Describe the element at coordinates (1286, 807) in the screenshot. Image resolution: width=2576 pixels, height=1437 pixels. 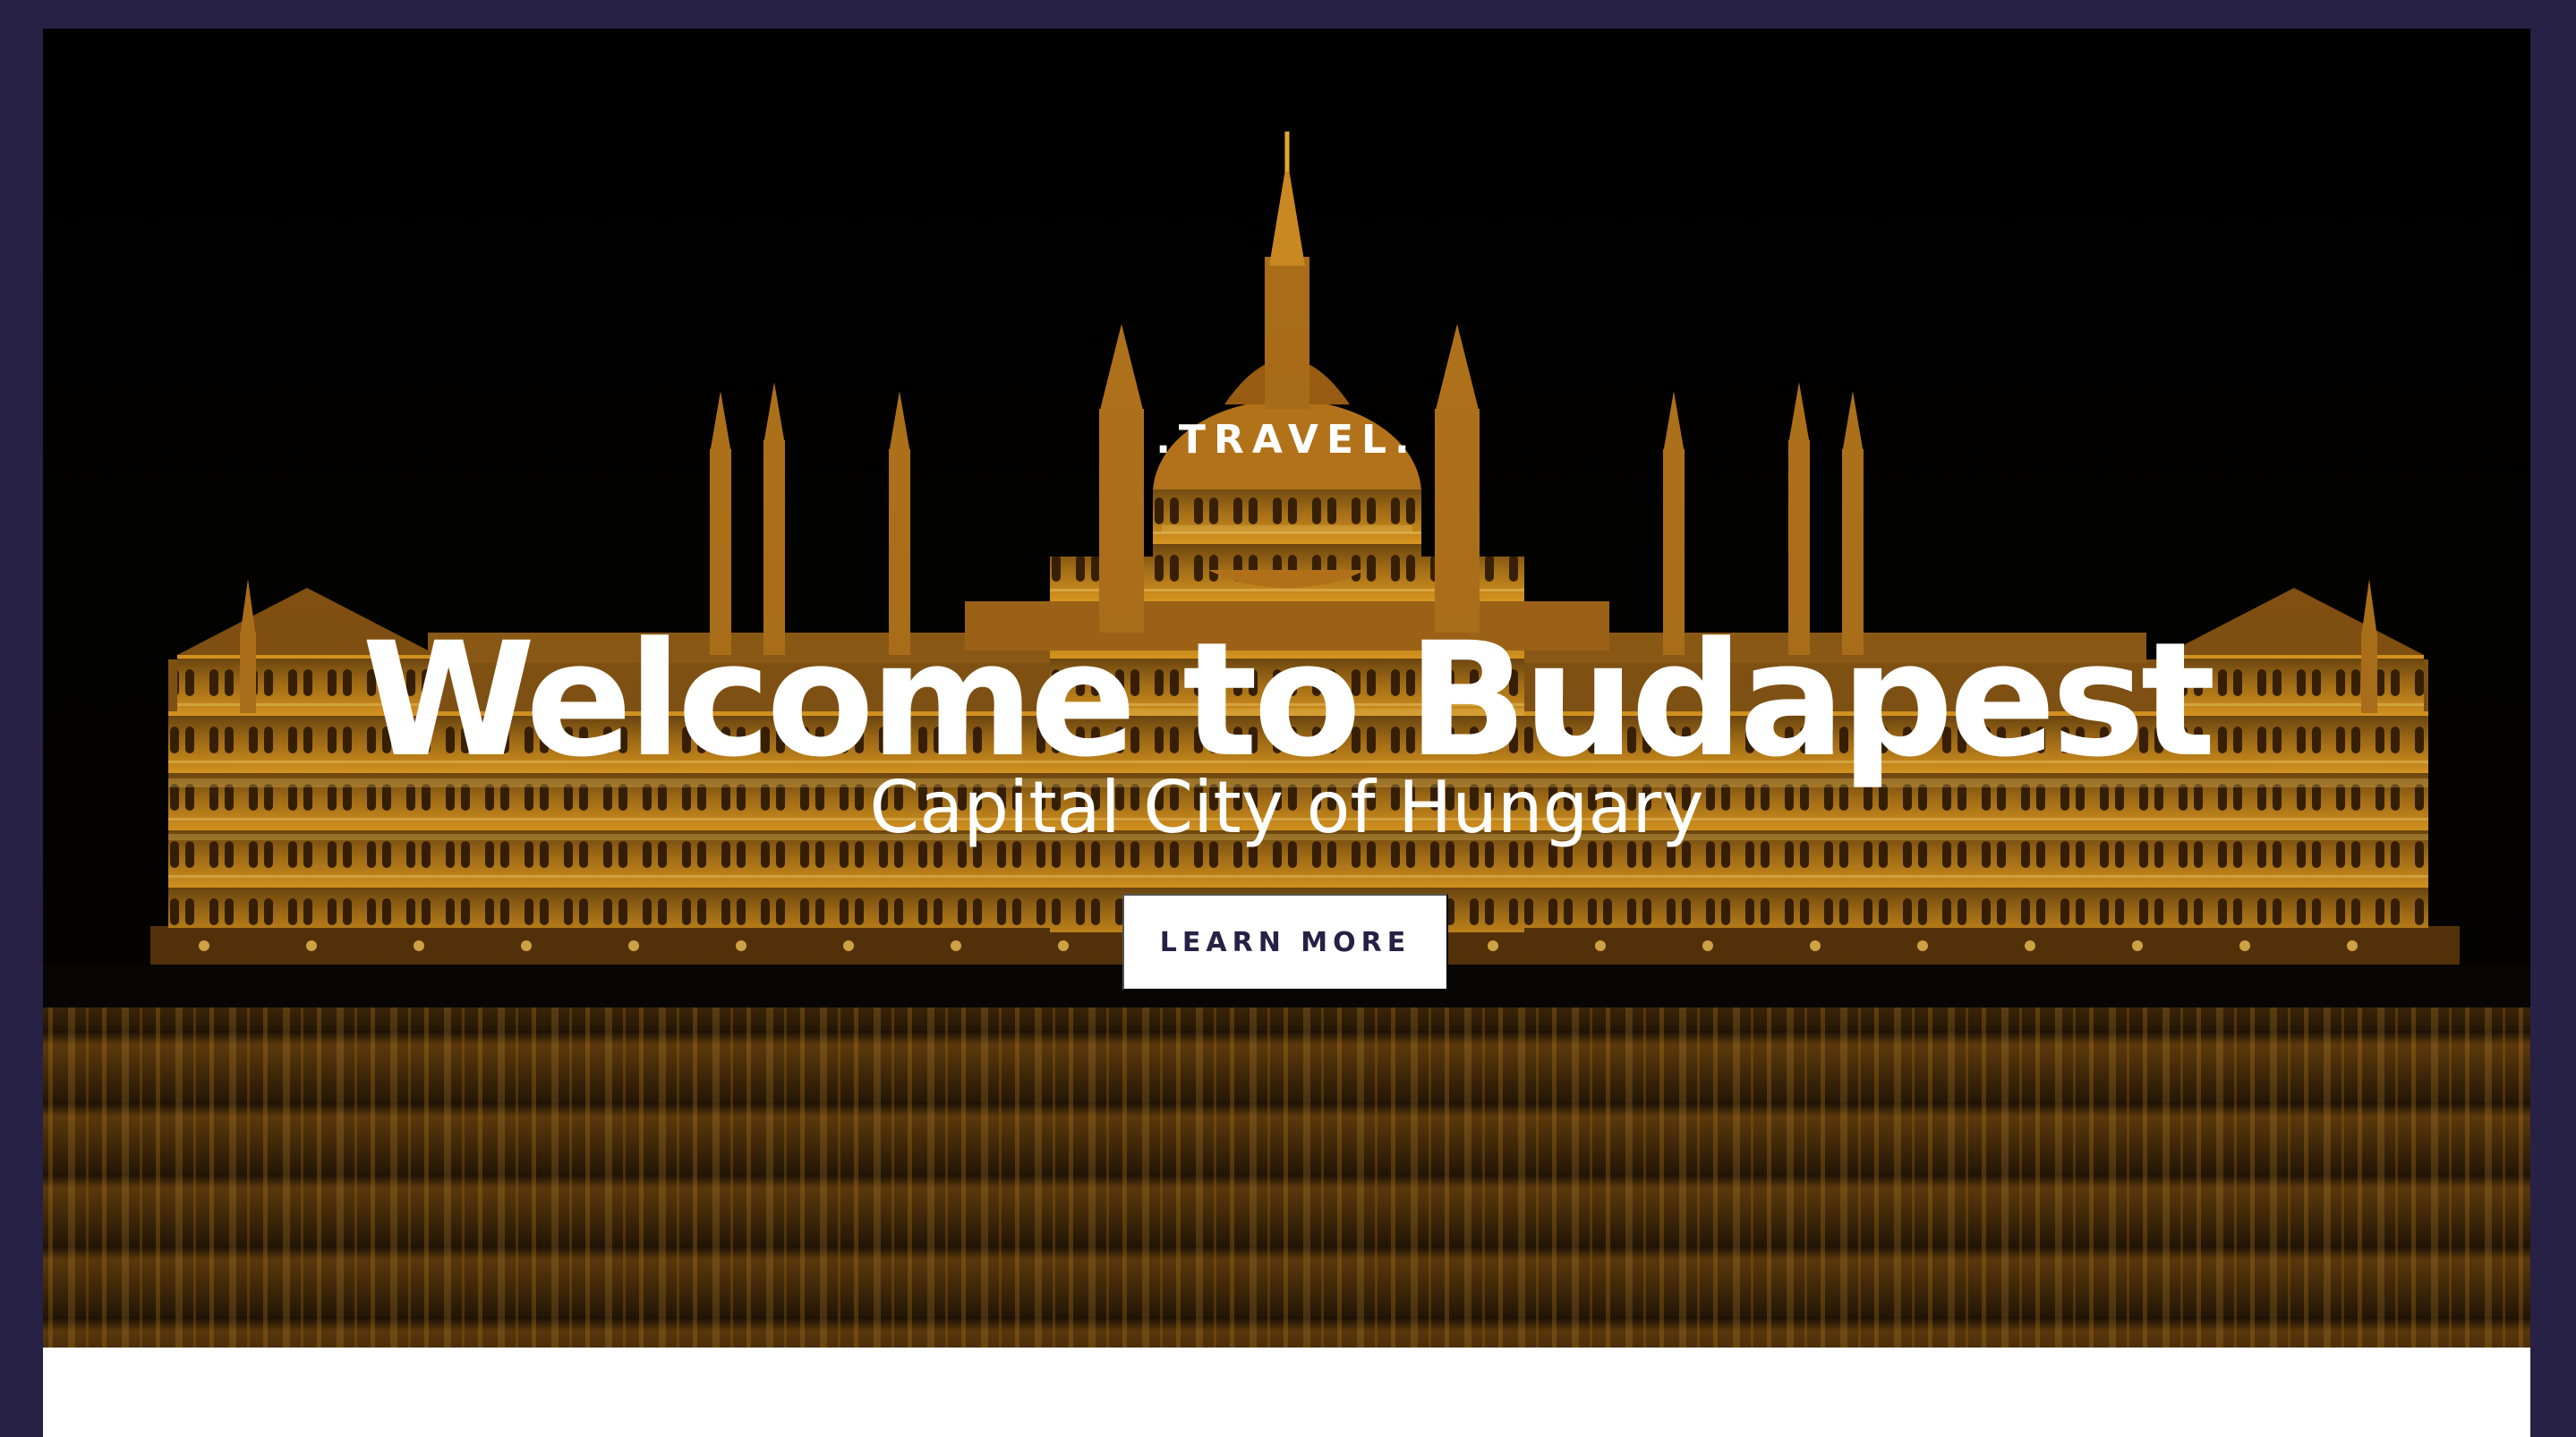
I see `hero-subtitle: Capital City of Hungary` at that location.